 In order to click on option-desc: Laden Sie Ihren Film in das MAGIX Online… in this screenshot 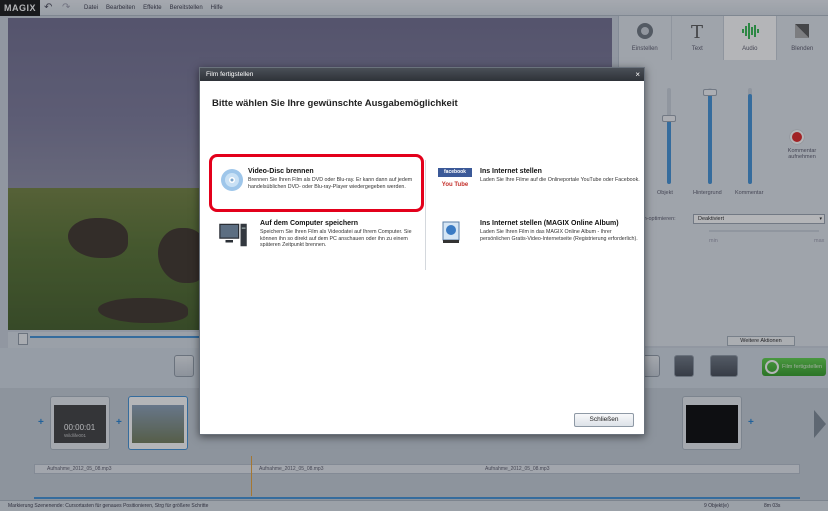, I will do `click(559, 235)`.